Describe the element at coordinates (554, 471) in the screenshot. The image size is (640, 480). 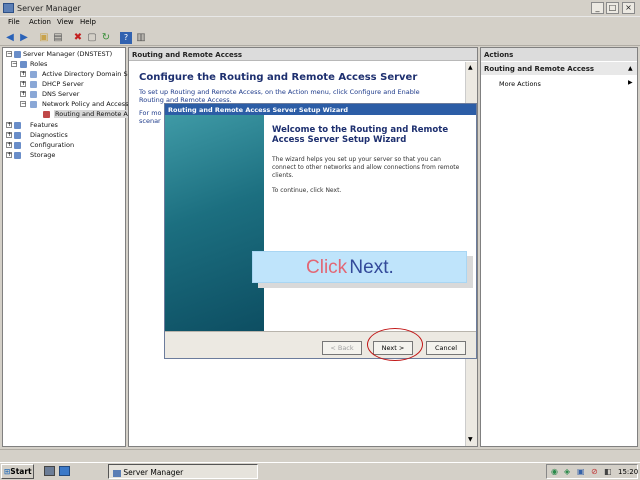
I see `tray-network-icon: ◉` at that location.